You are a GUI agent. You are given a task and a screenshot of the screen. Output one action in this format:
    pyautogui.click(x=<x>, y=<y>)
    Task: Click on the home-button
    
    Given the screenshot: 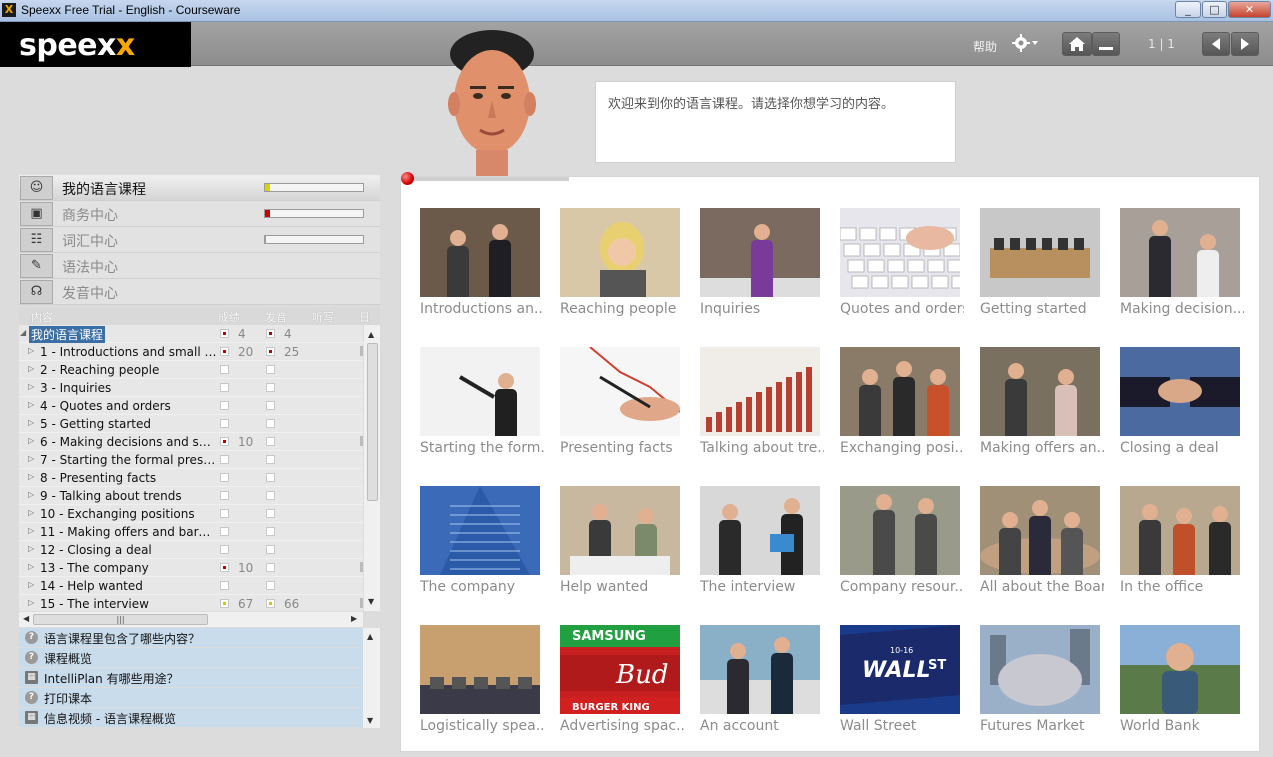 What is the action you would take?
    pyautogui.click(x=1077, y=44)
    